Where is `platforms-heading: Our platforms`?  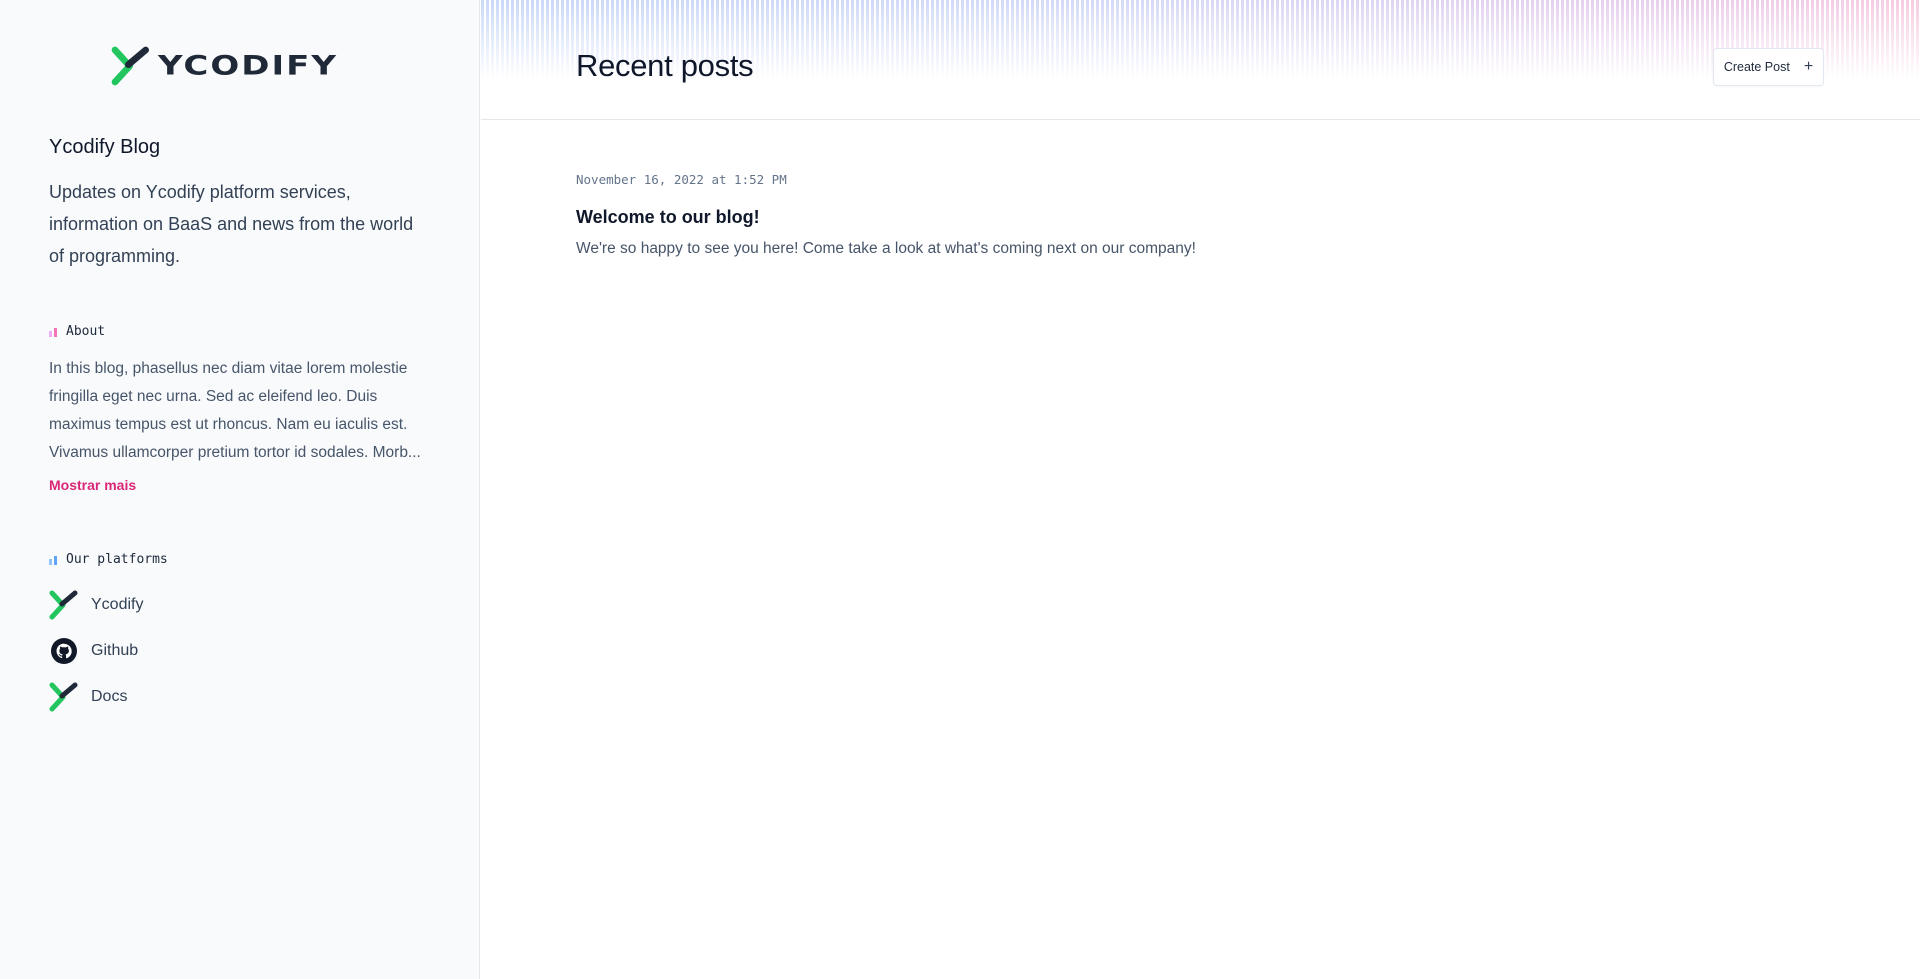
platforms-heading: Our platforms is located at coordinates (108, 559).